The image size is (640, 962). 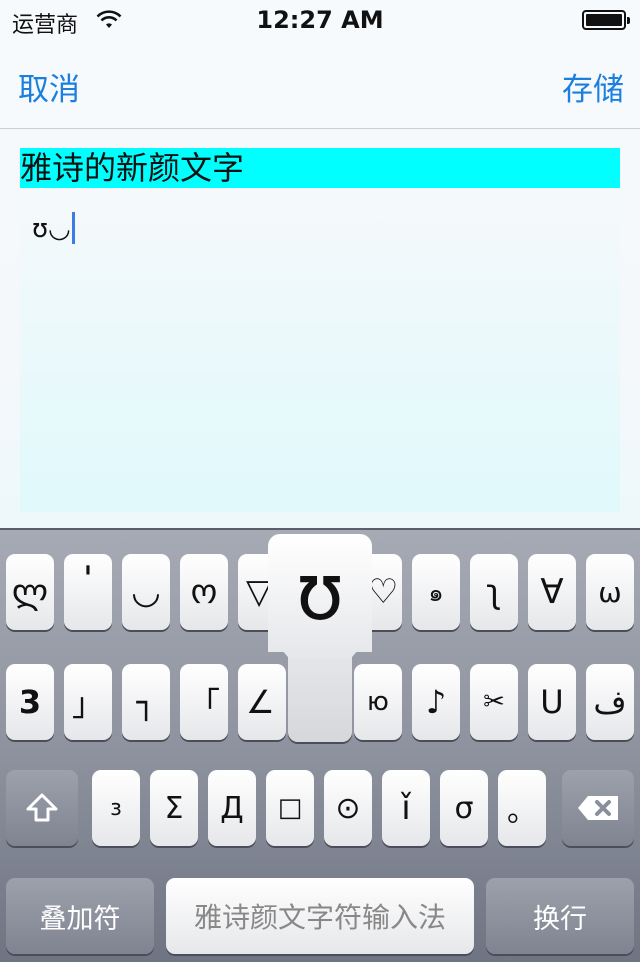 What do you see at coordinates (552, 592) in the screenshot?
I see `key: ∀` at bounding box center [552, 592].